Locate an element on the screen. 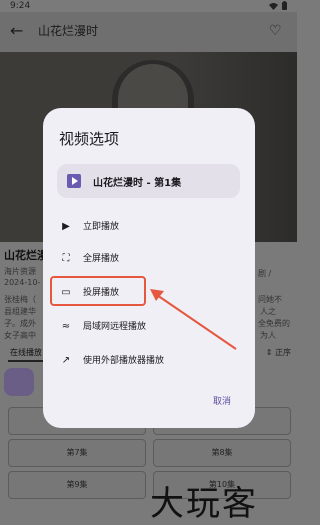 The image size is (320, 525). wifi-icon: ≈ is located at coordinates (66, 326).